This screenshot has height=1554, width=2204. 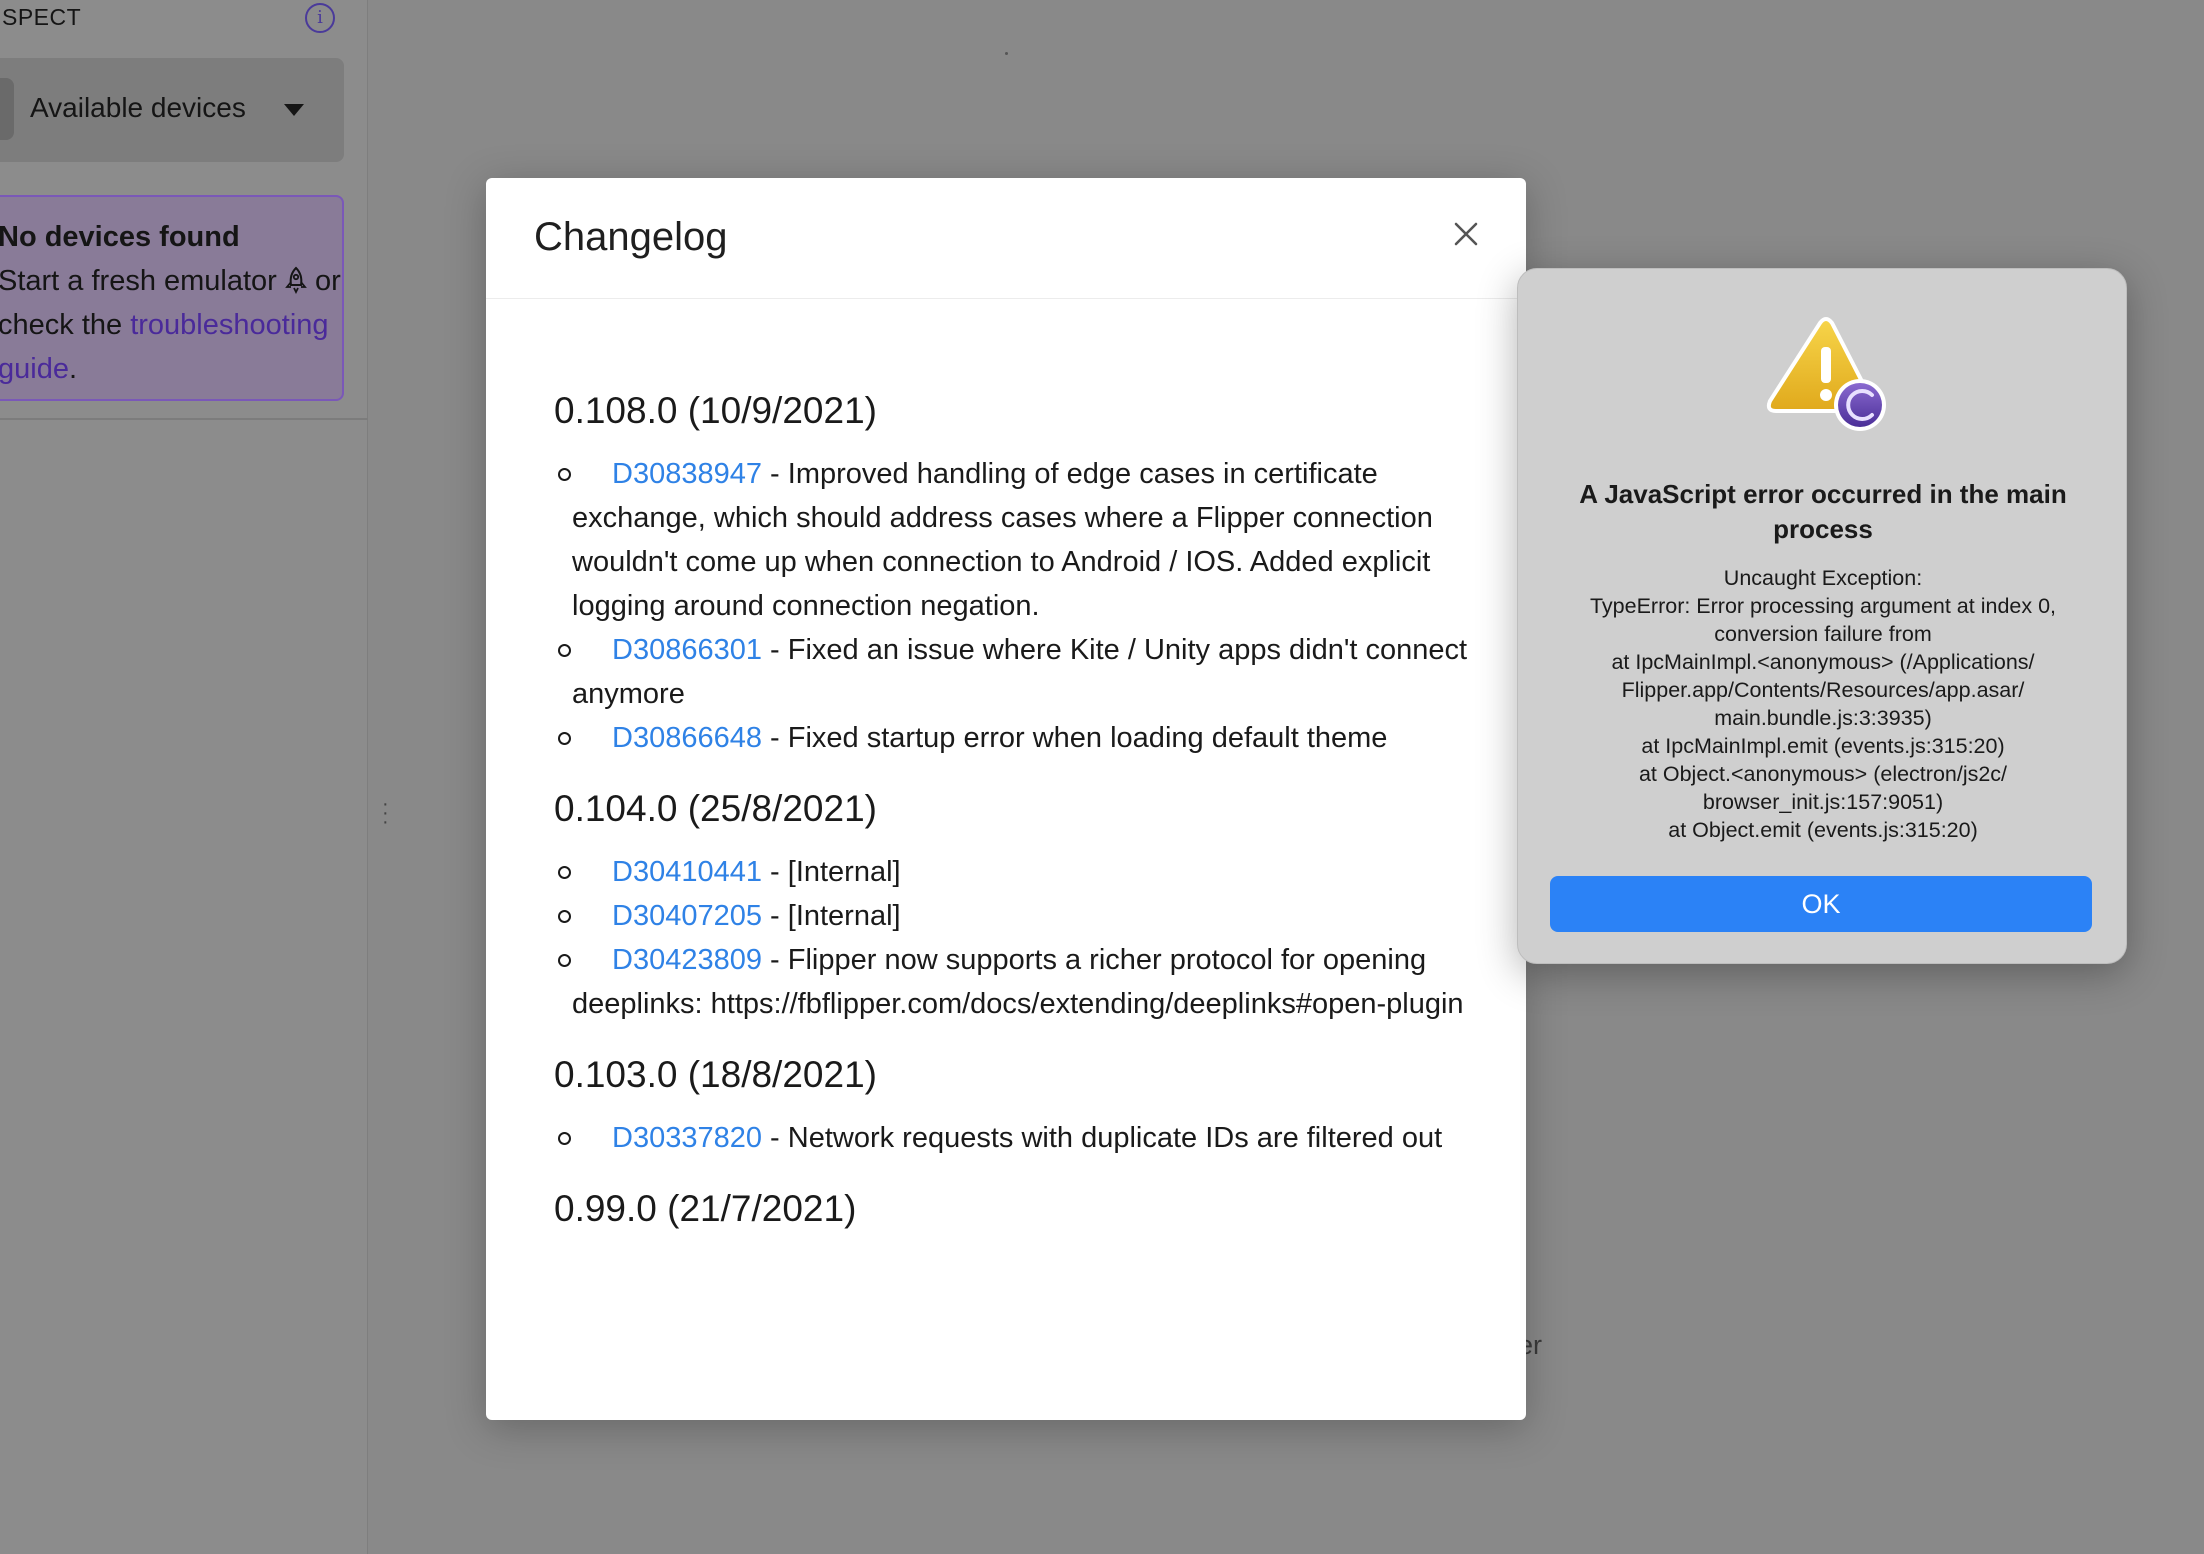 I want to click on sidebar-resize-handle: · · ·, so click(x=385, y=813).